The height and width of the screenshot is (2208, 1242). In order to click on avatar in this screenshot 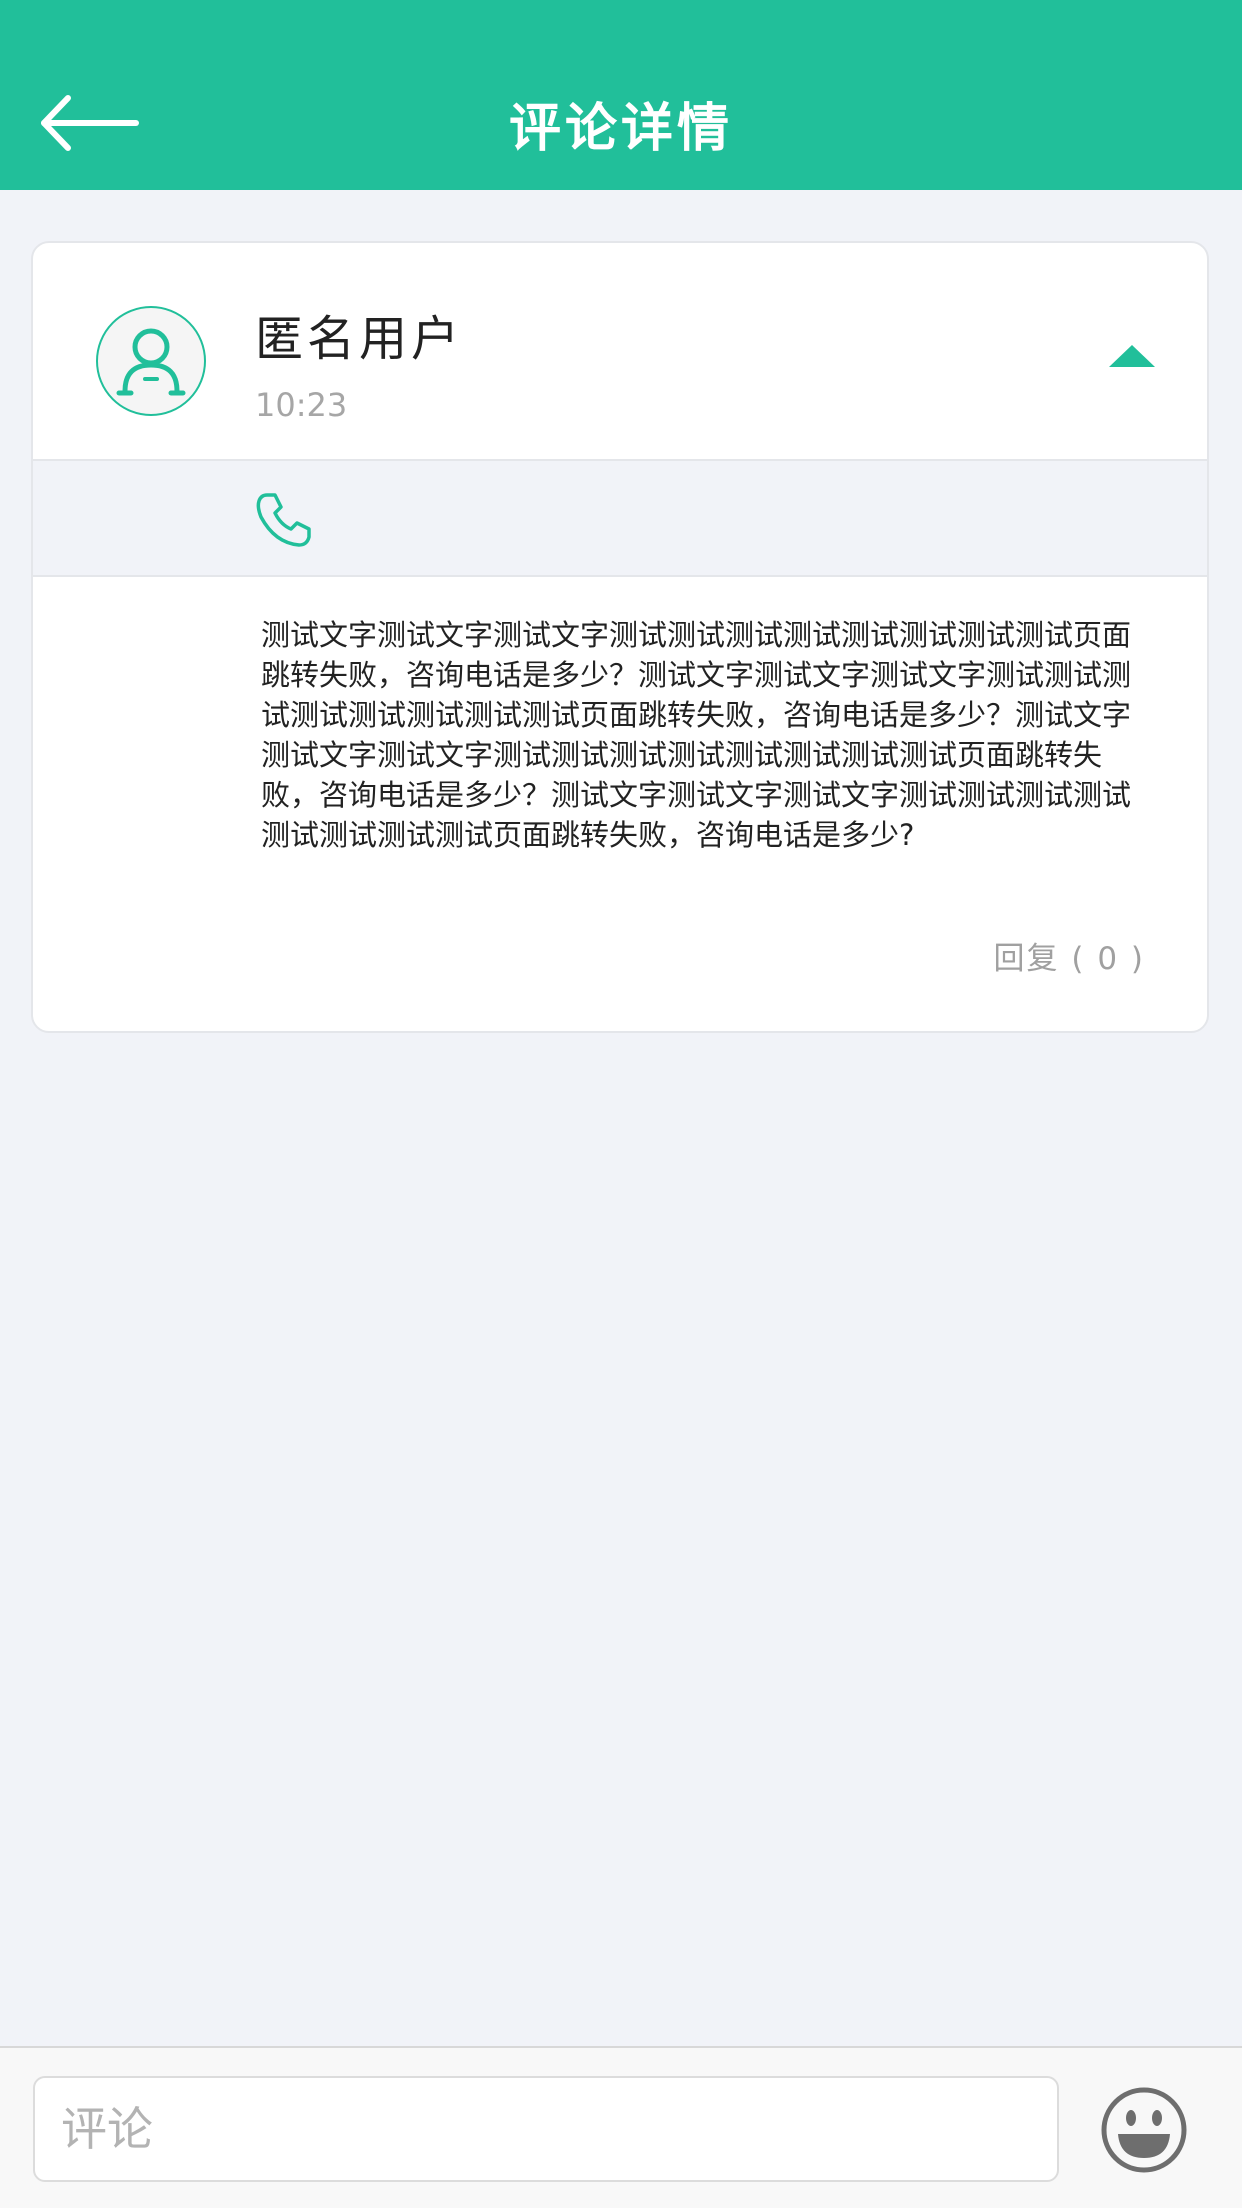, I will do `click(151, 361)`.